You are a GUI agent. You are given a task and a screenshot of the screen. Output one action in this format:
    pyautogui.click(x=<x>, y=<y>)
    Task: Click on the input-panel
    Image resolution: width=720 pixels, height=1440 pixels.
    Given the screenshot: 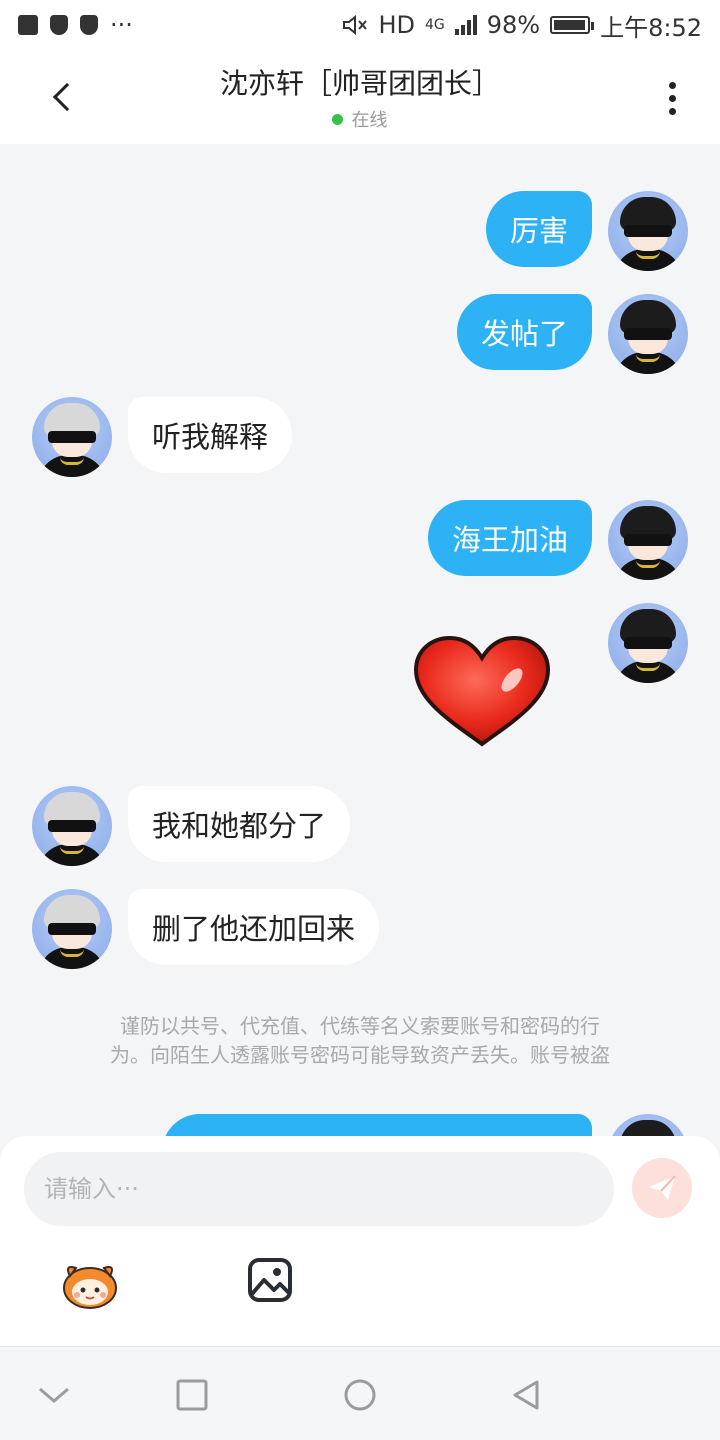 What is the action you would take?
    pyautogui.click(x=360, y=1241)
    